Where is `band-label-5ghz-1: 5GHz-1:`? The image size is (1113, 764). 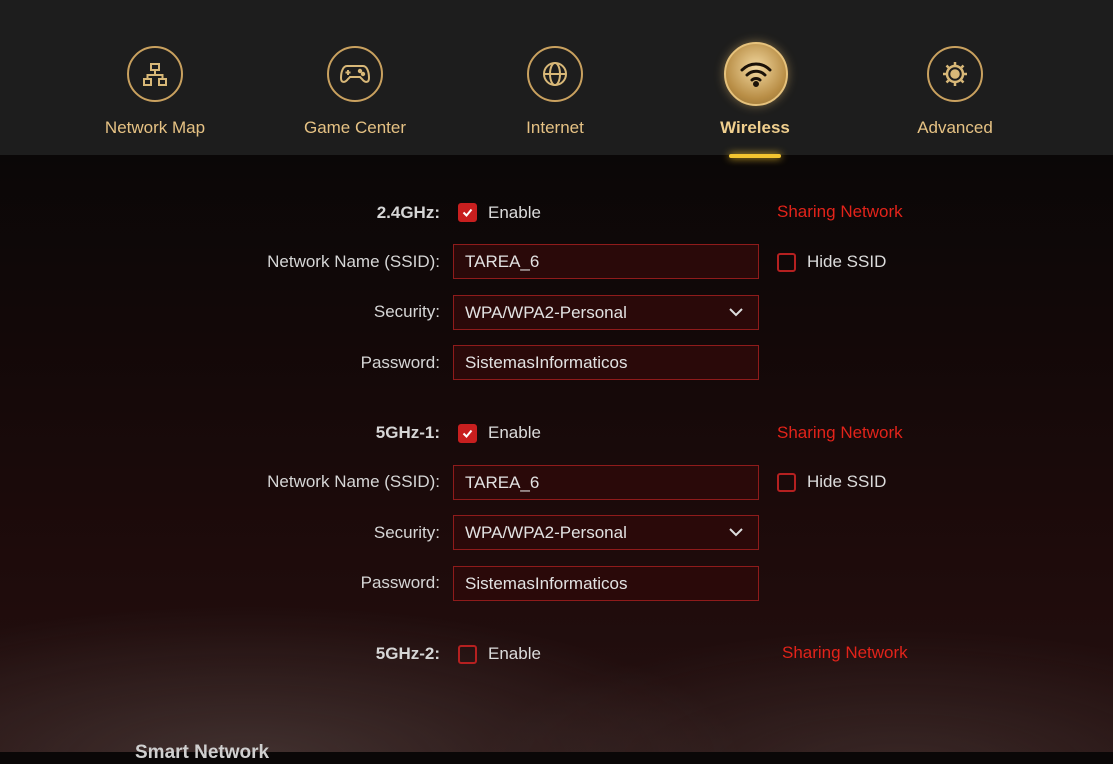 band-label-5ghz-1: 5GHz-1: is located at coordinates (407, 432).